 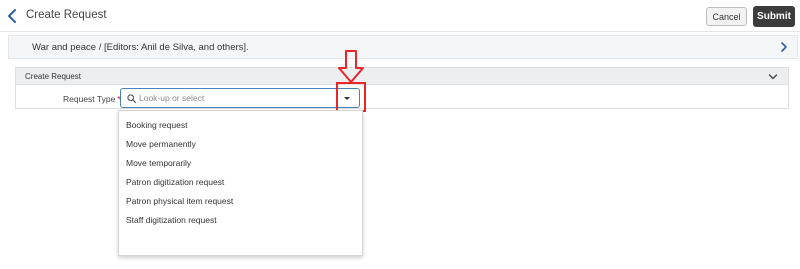 What do you see at coordinates (161, 144) in the screenshot?
I see `option-move-permanently: Move permanently` at bounding box center [161, 144].